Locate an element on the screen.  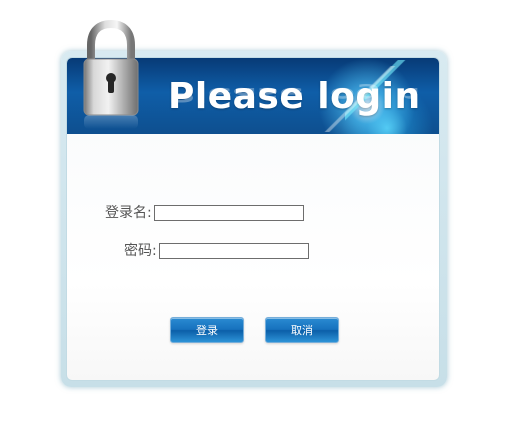
password-label: 密码: is located at coordinates (140, 251).